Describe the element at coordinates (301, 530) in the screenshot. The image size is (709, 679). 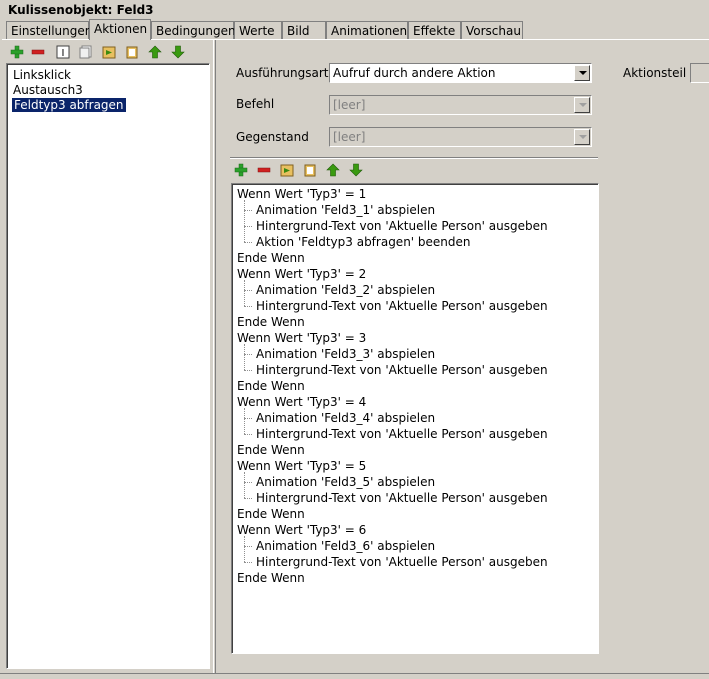
I see `step-block: Wenn Wert 'Typ3' = 6` at that location.